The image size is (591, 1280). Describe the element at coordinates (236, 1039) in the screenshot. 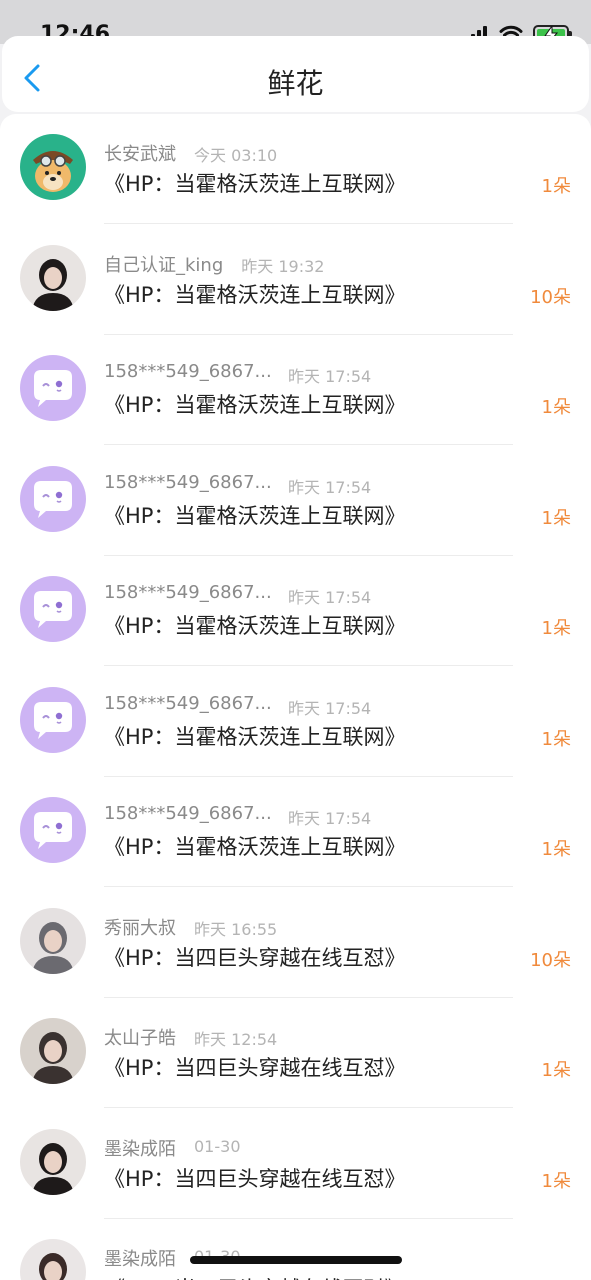

I see `timestamp: 昨天 12:54` at that location.